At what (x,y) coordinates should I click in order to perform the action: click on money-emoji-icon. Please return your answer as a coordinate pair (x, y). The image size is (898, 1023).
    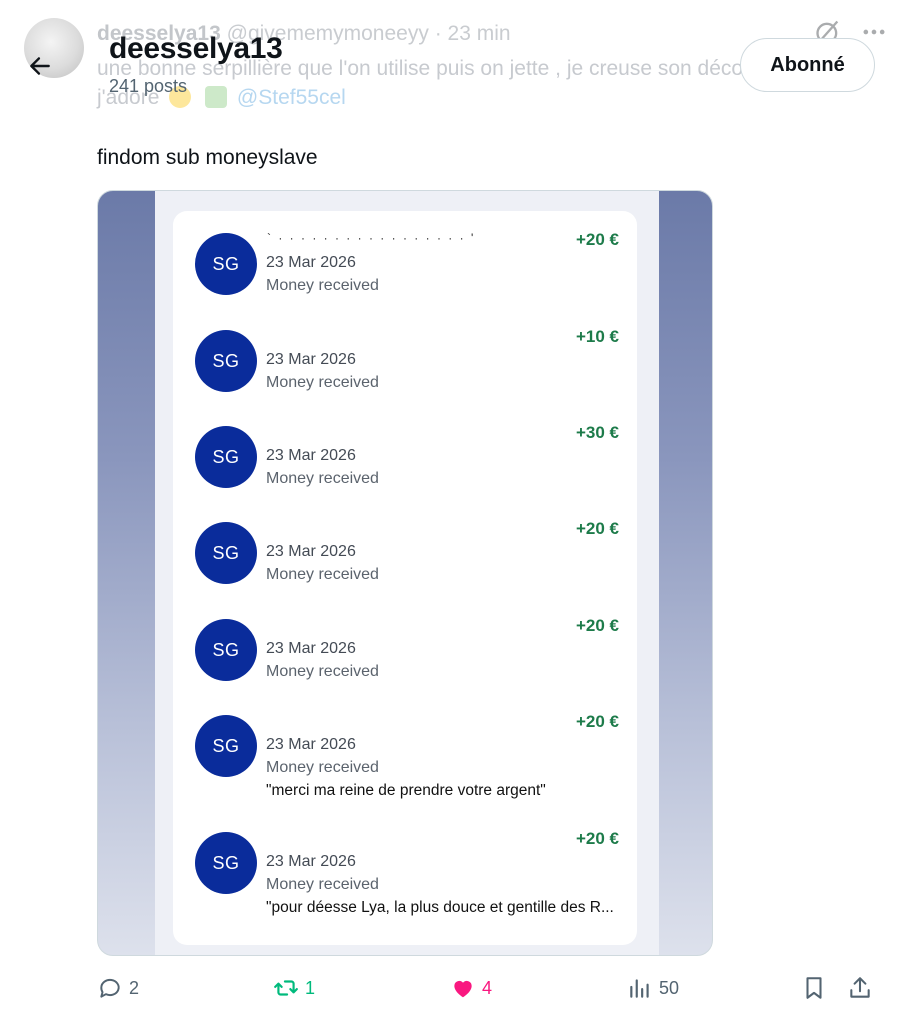
    Looking at the image, I should click on (216, 97).